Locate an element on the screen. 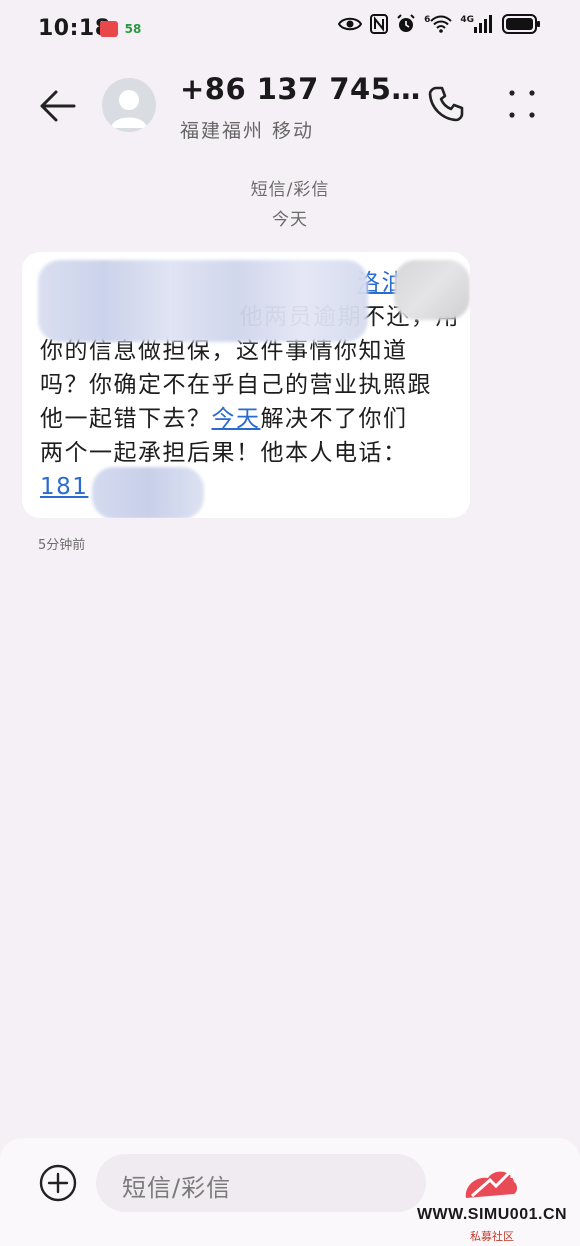 Image resolution: width=580 pixels, height=1246 pixels. phone-icon is located at coordinates (446, 104).